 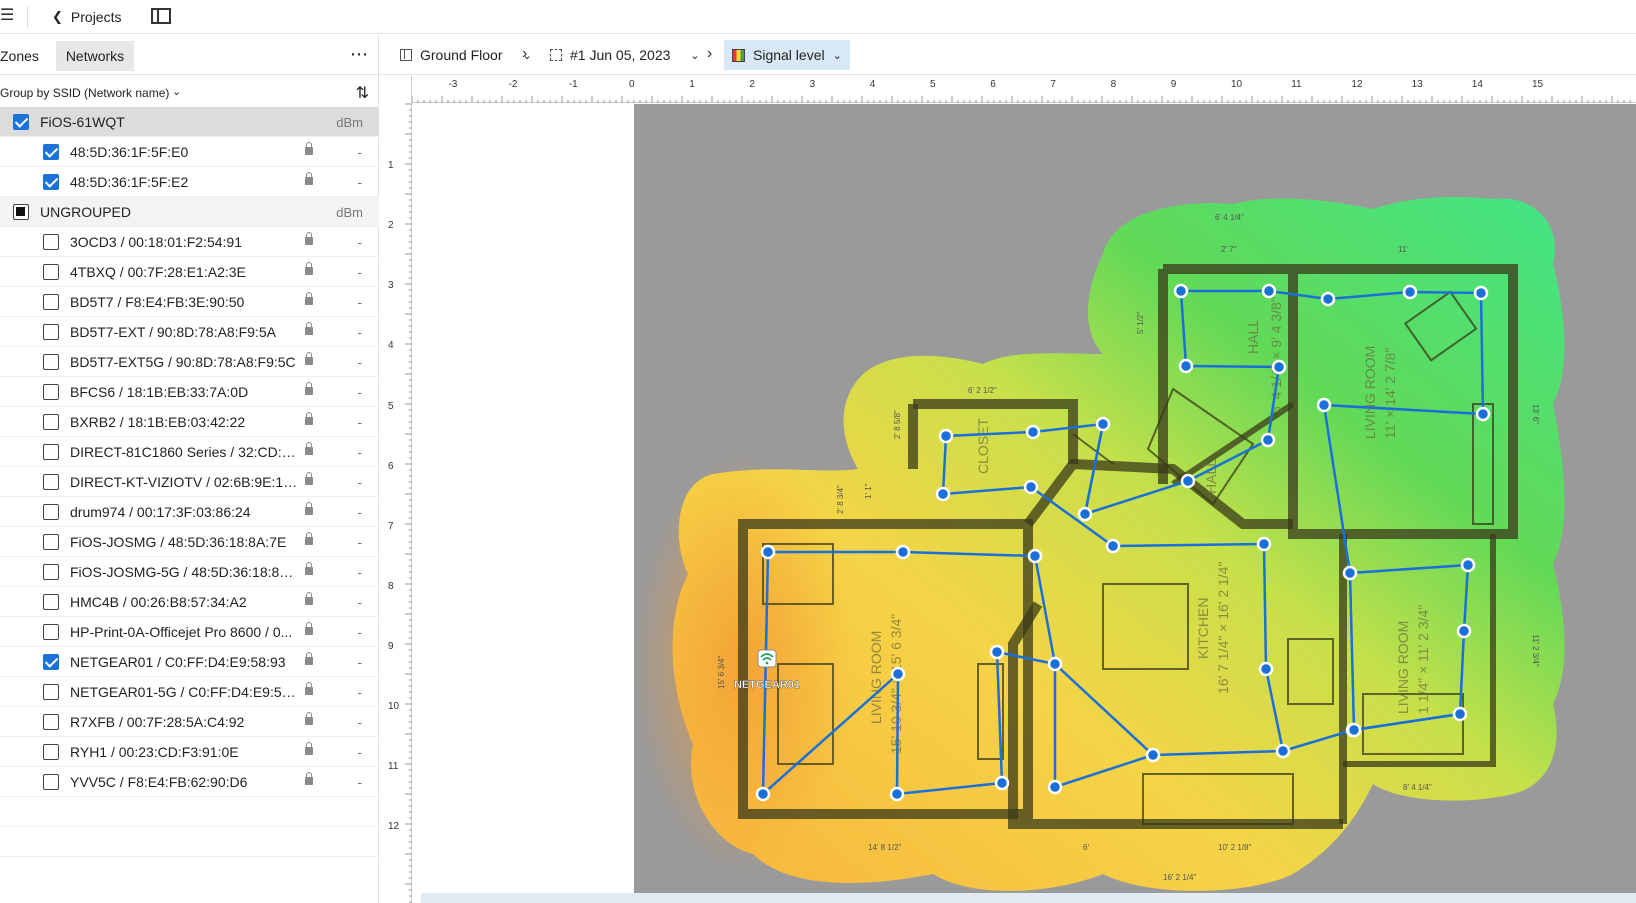 I want to click on horizontal-scrollbar, so click(x=1028, y=898).